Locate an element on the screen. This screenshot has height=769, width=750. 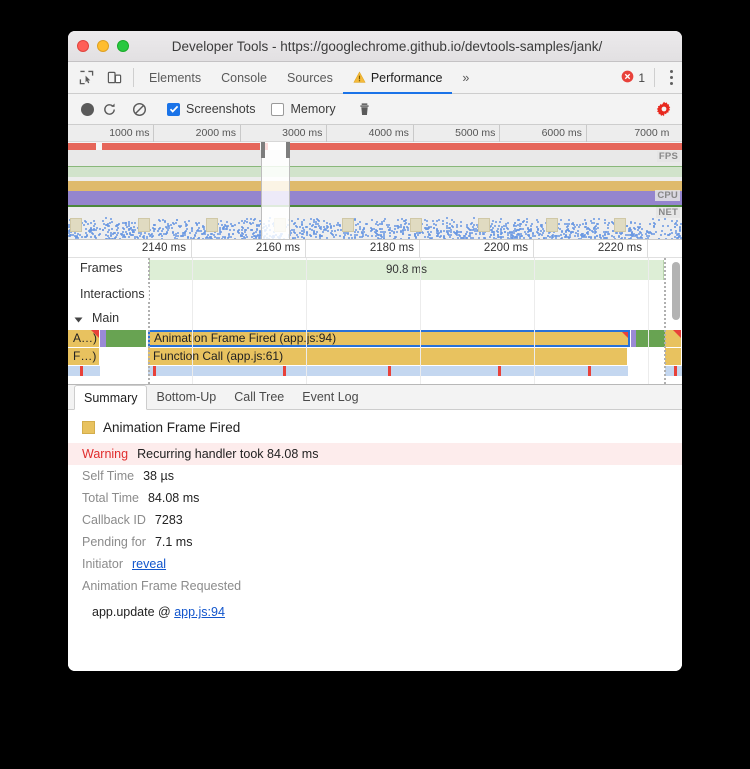
tab-event-log-label: Event Log is located at coordinates (330, 397).